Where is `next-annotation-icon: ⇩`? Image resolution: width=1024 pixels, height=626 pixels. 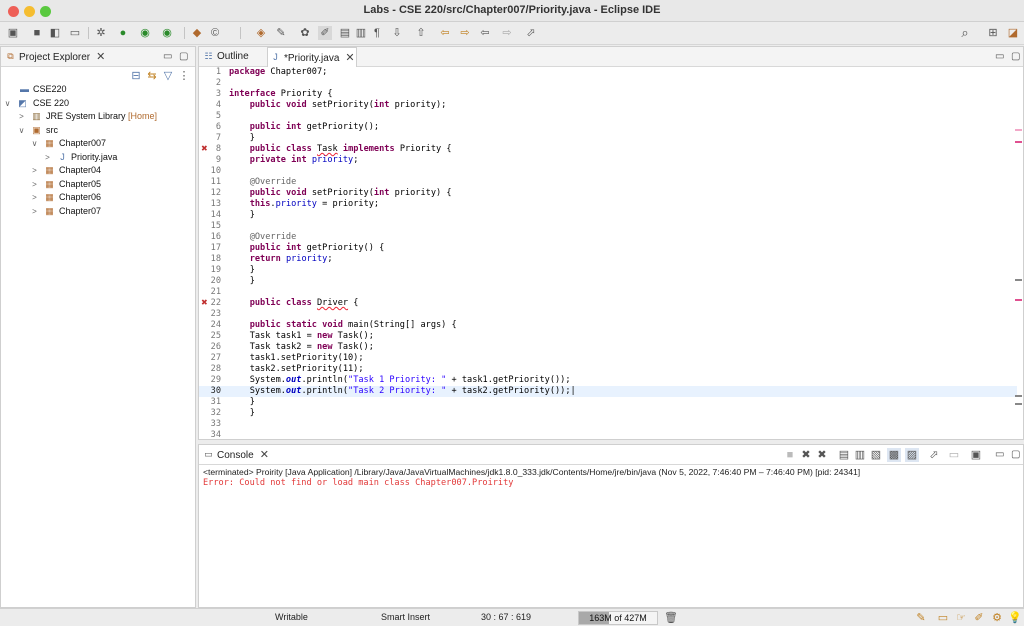
next-annotation-icon: ⇩ is located at coordinates (397, 33).